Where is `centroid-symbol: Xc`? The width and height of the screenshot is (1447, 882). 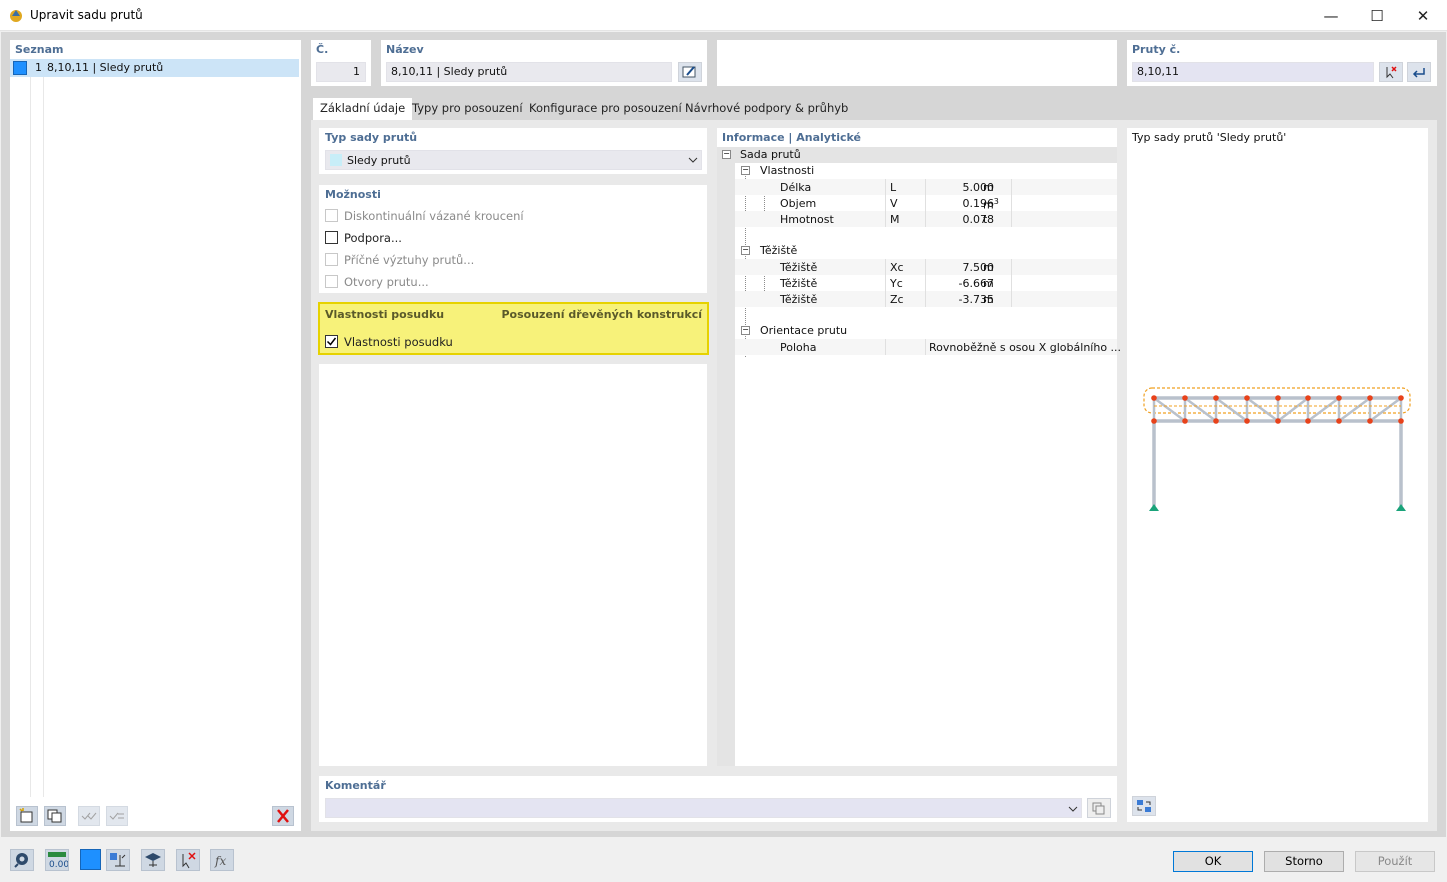
centroid-symbol: Xc is located at coordinates (897, 267).